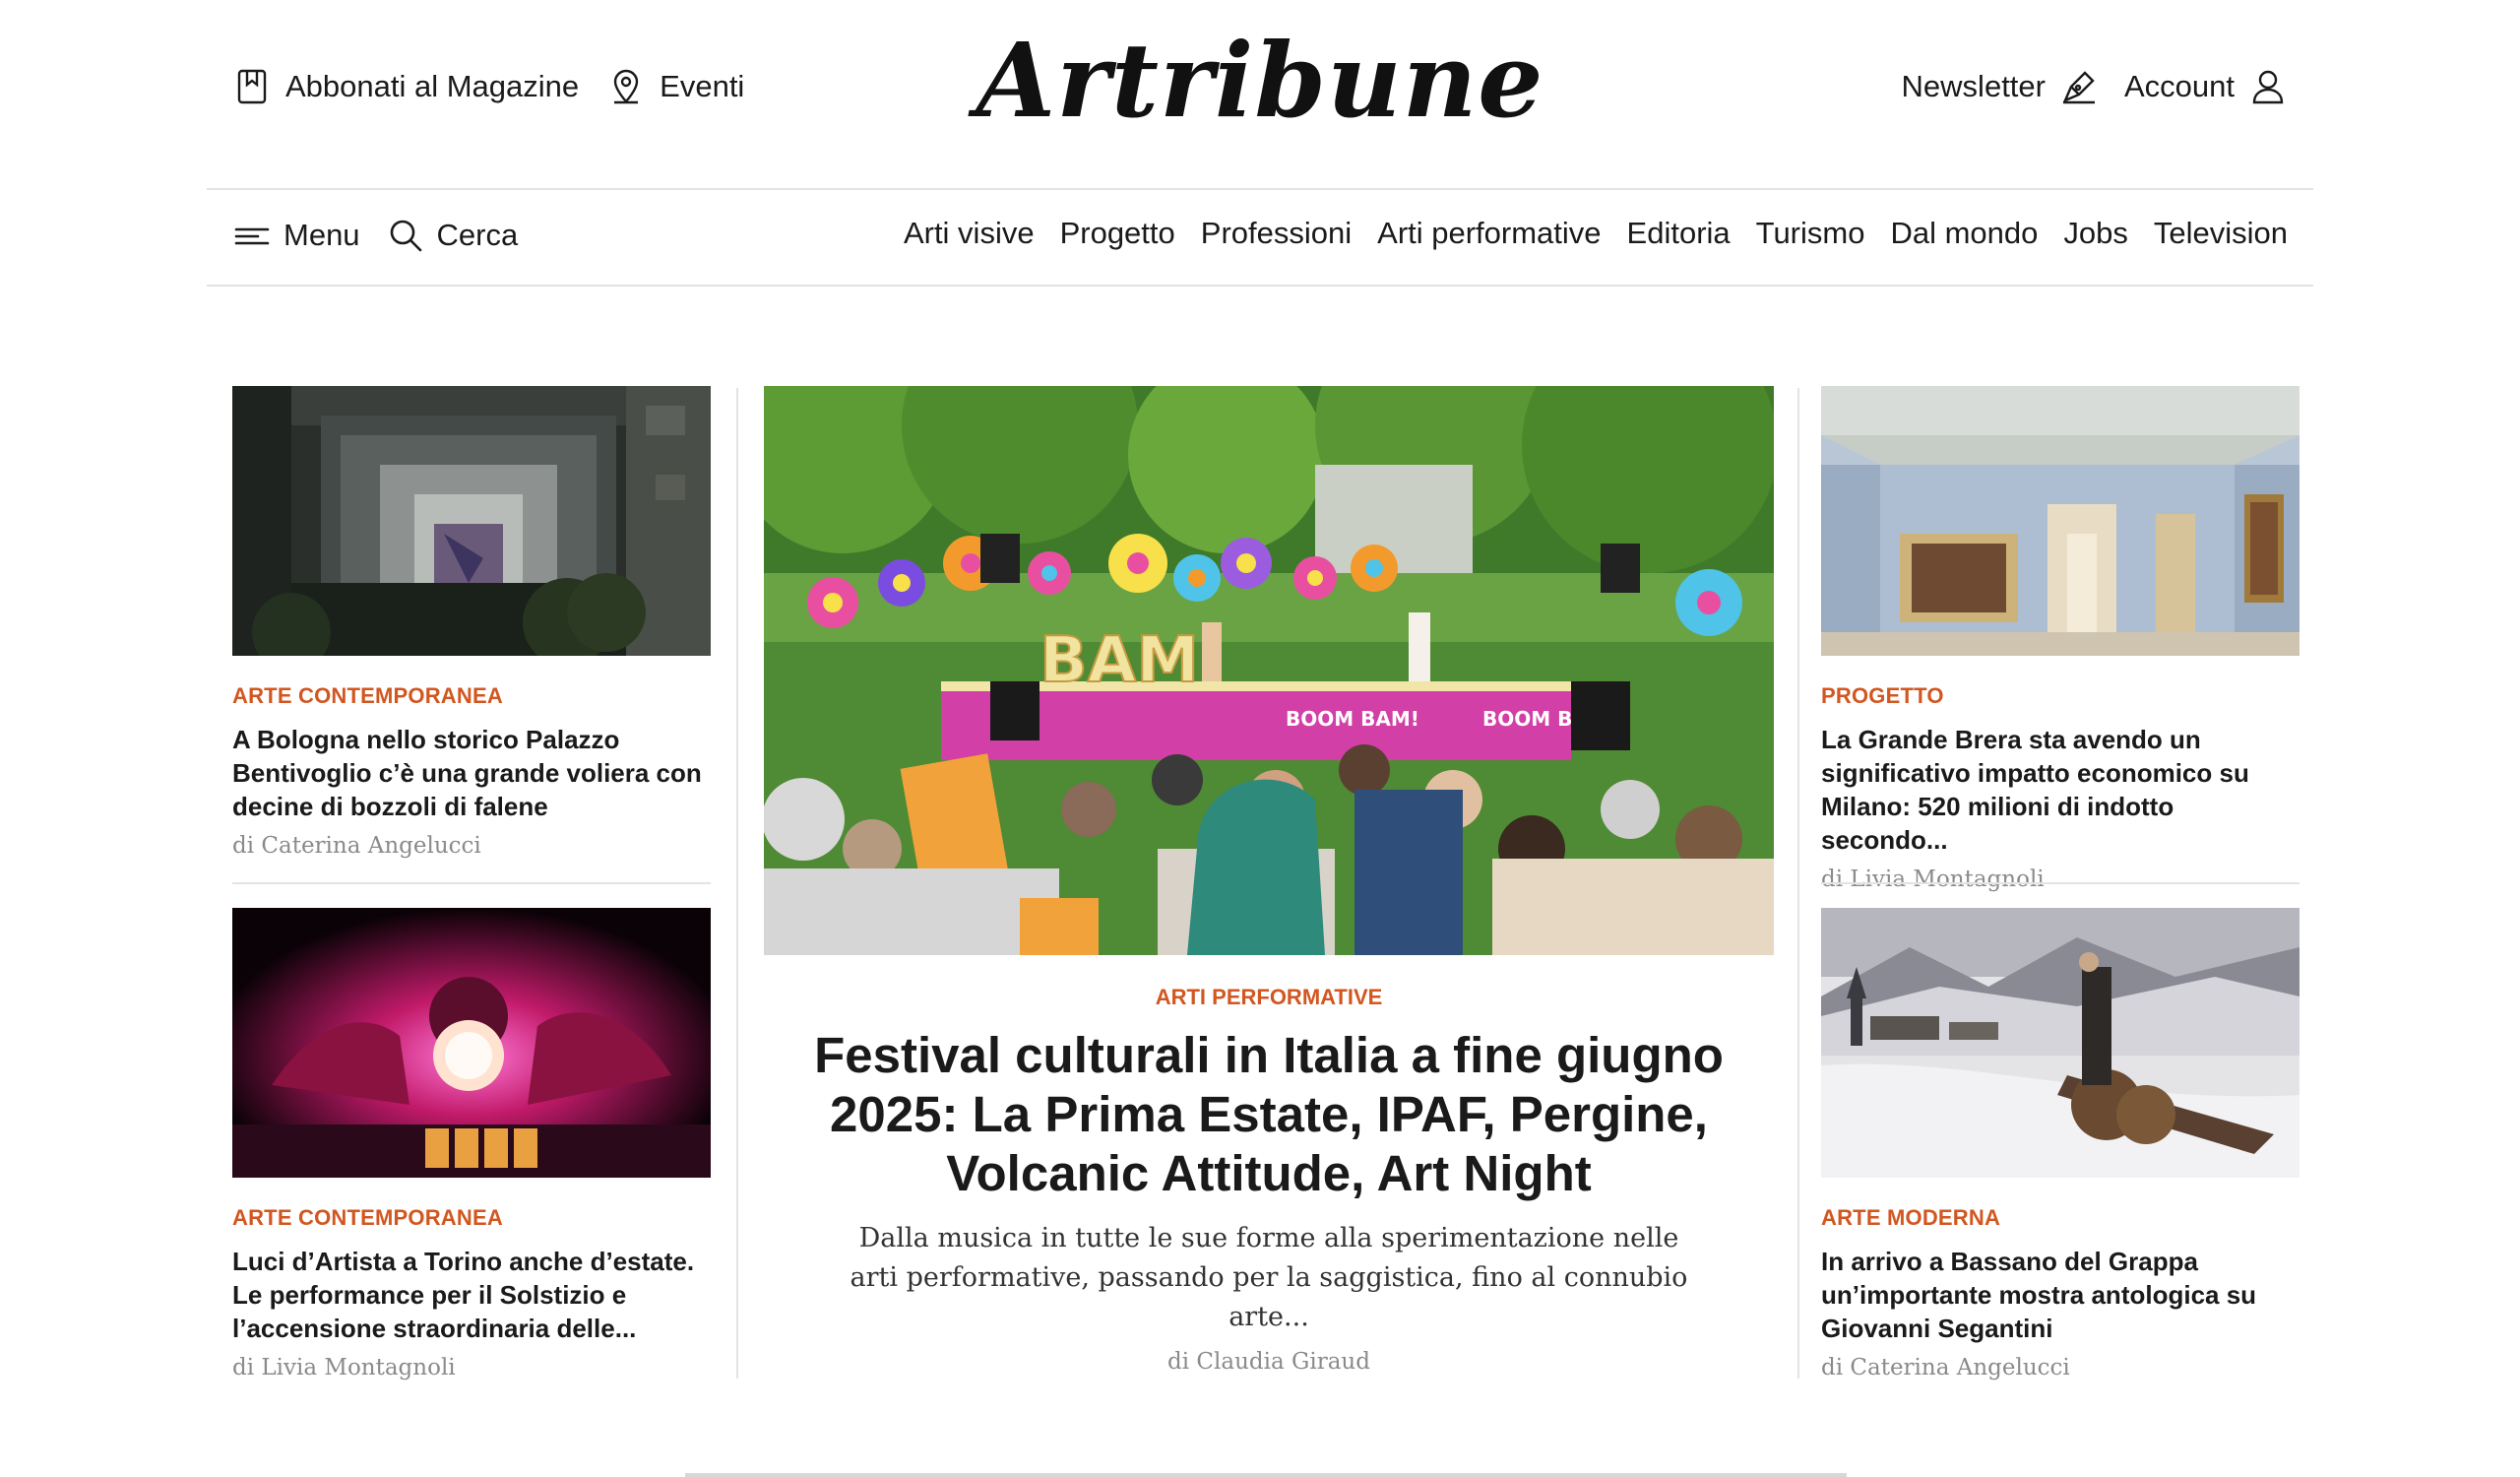  I want to click on nav-television: Television, so click(2221, 233).